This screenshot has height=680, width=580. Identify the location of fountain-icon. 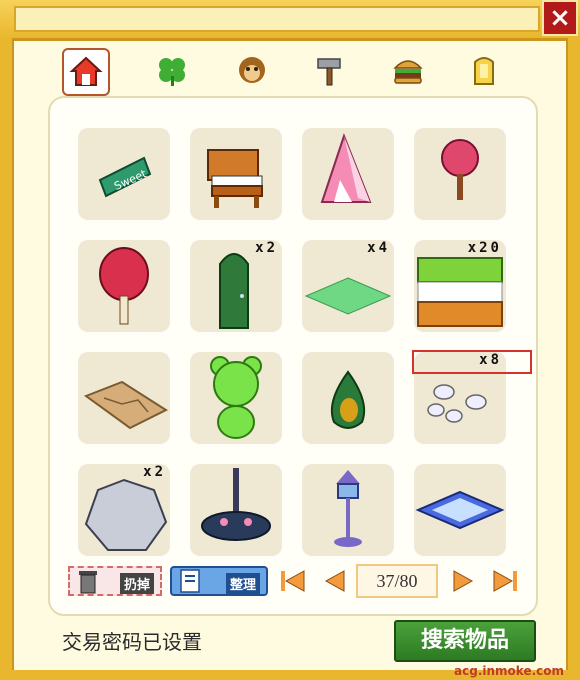
(236, 504).